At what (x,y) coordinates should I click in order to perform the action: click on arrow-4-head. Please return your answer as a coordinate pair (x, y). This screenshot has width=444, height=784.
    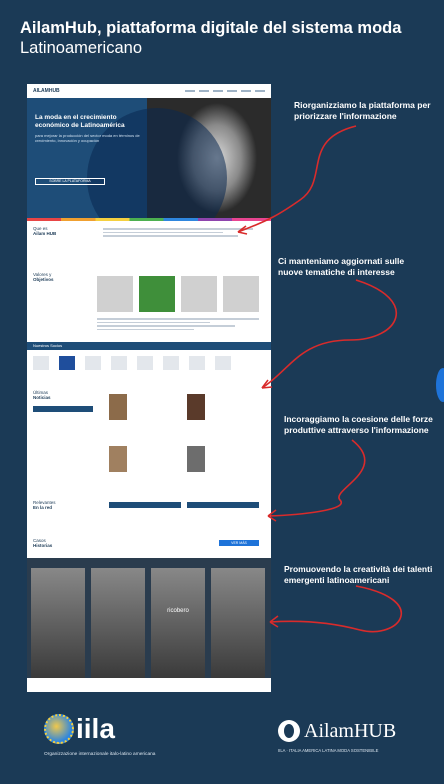
    Looking at the image, I should click on (274, 621).